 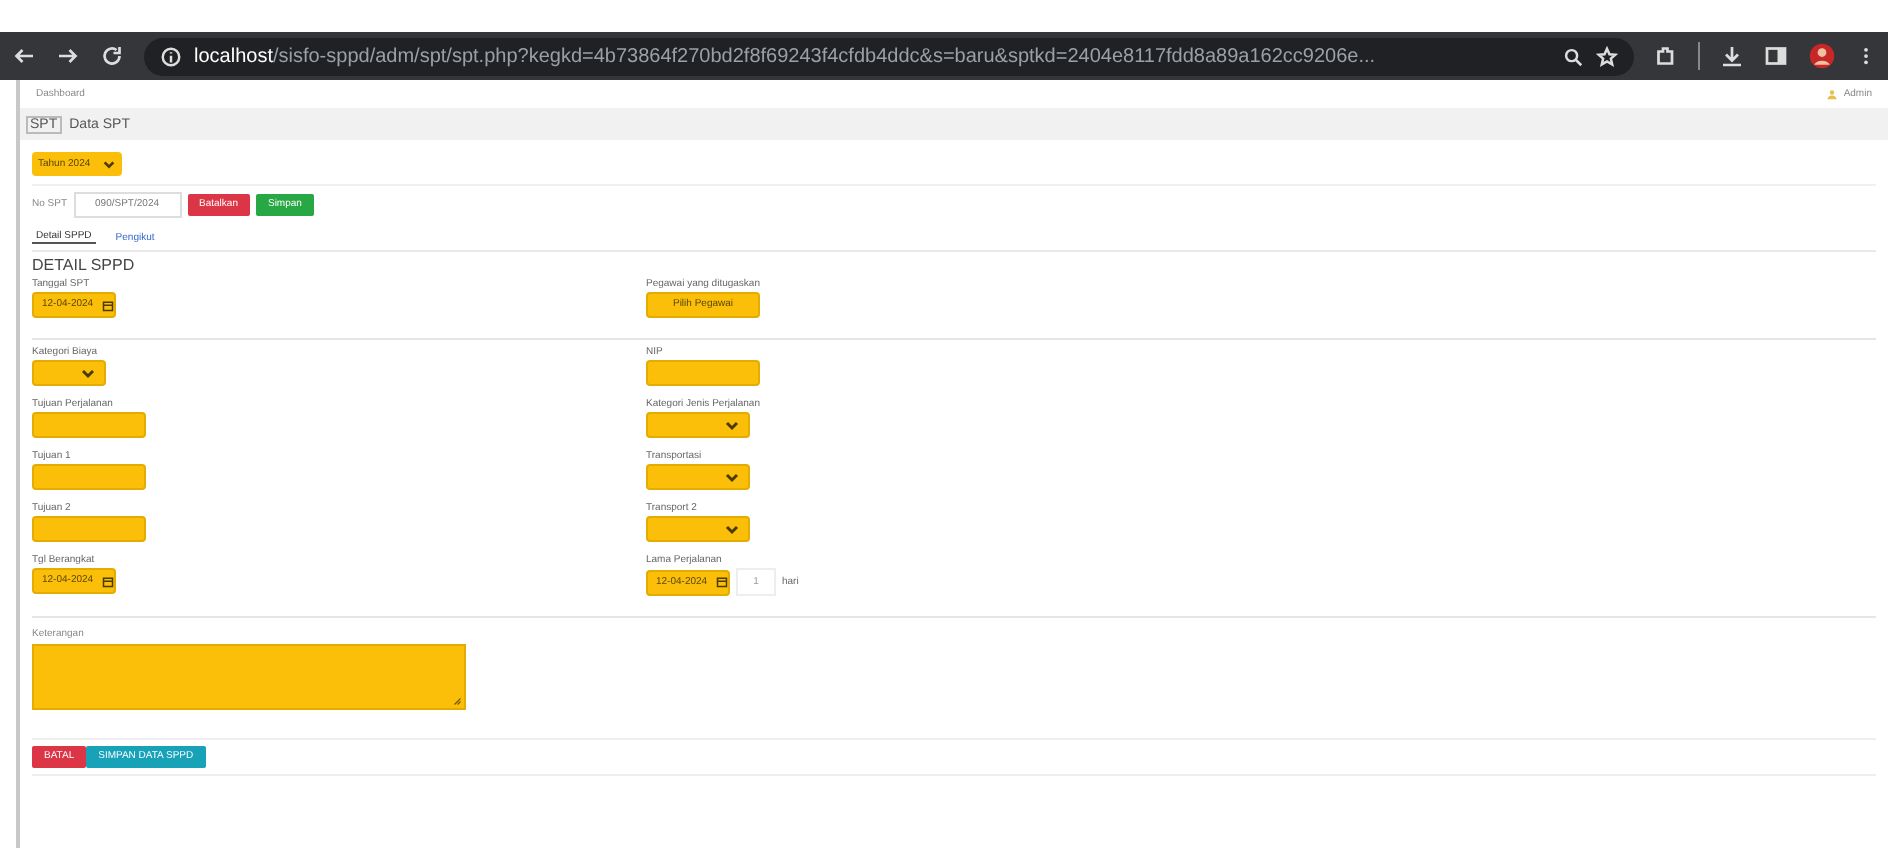 What do you see at coordinates (68, 56) in the screenshot?
I see `forward-icon` at bounding box center [68, 56].